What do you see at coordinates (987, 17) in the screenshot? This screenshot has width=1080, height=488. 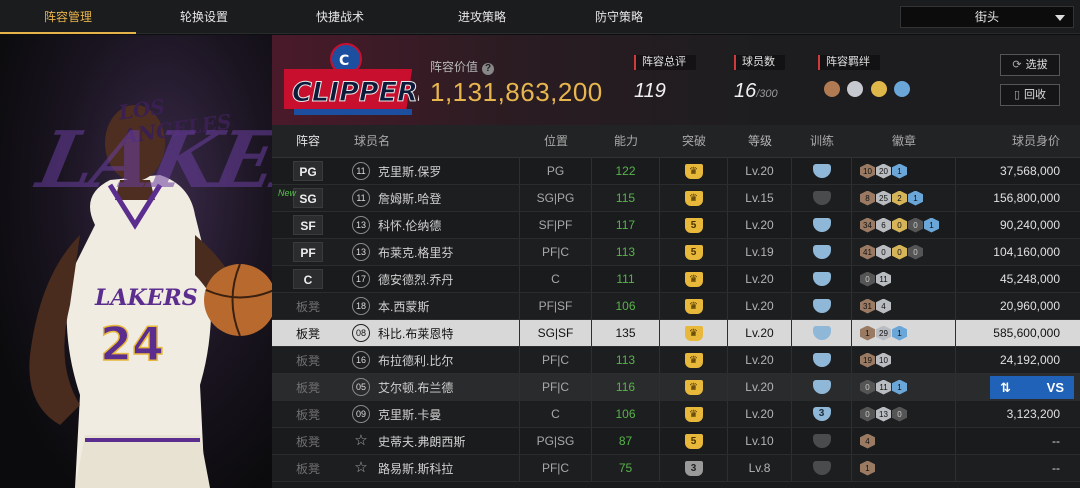 I see `mode-dropdown: 街头` at bounding box center [987, 17].